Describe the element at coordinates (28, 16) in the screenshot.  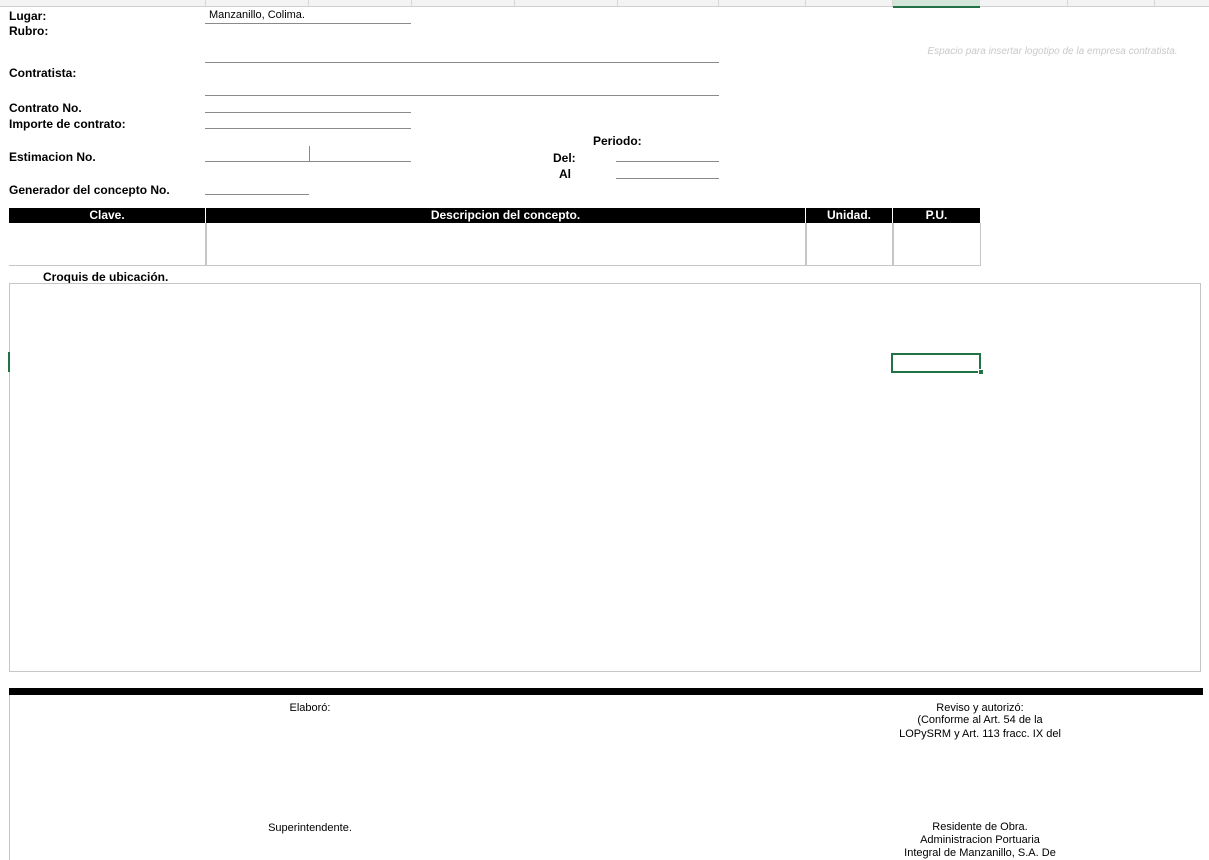
I see `lugar-label: Lugar:` at that location.